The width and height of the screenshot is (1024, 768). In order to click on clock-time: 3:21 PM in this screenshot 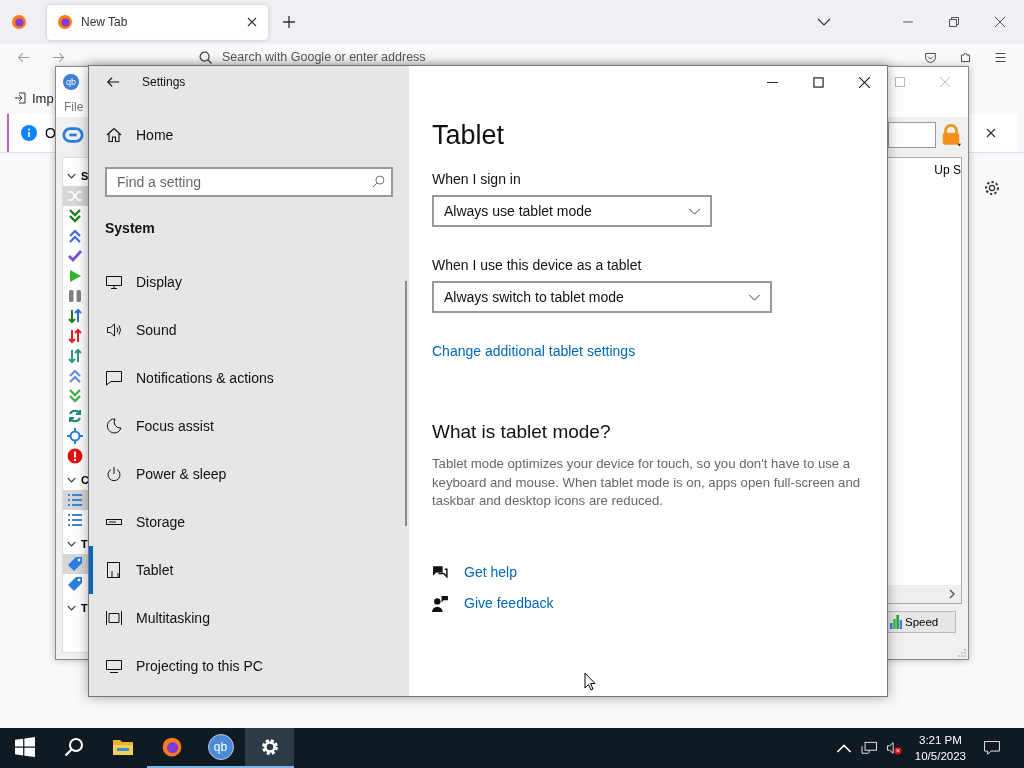, I will do `click(940, 740)`.